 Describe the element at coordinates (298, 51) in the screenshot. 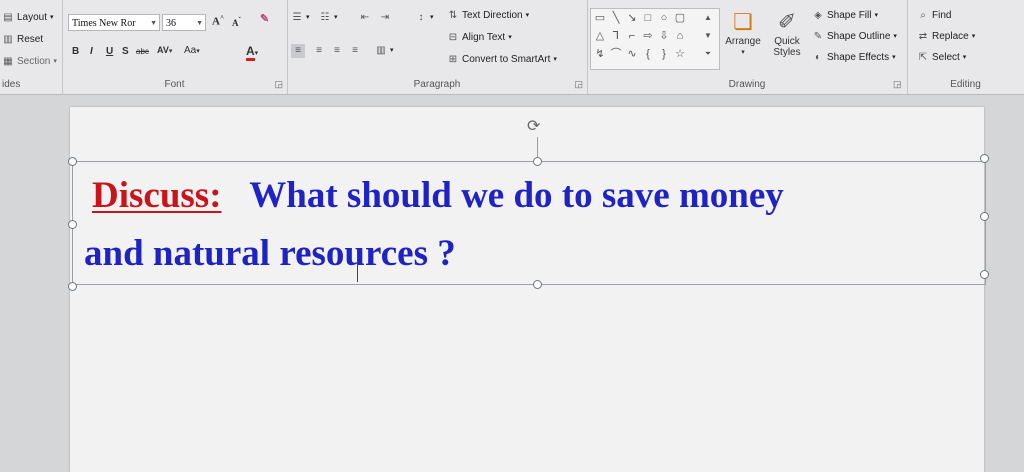

I see `align-left-button: ≡` at that location.